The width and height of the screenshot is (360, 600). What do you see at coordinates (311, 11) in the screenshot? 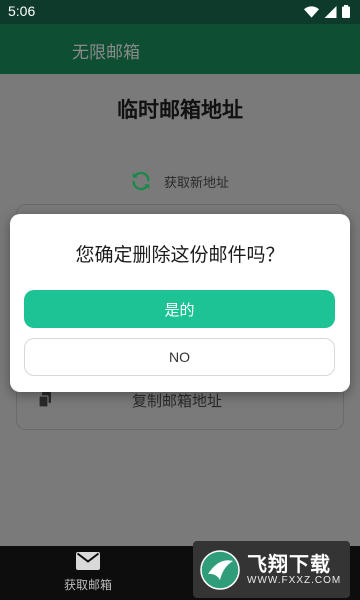
I see `wifi-icon` at bounding box center [311, 11].